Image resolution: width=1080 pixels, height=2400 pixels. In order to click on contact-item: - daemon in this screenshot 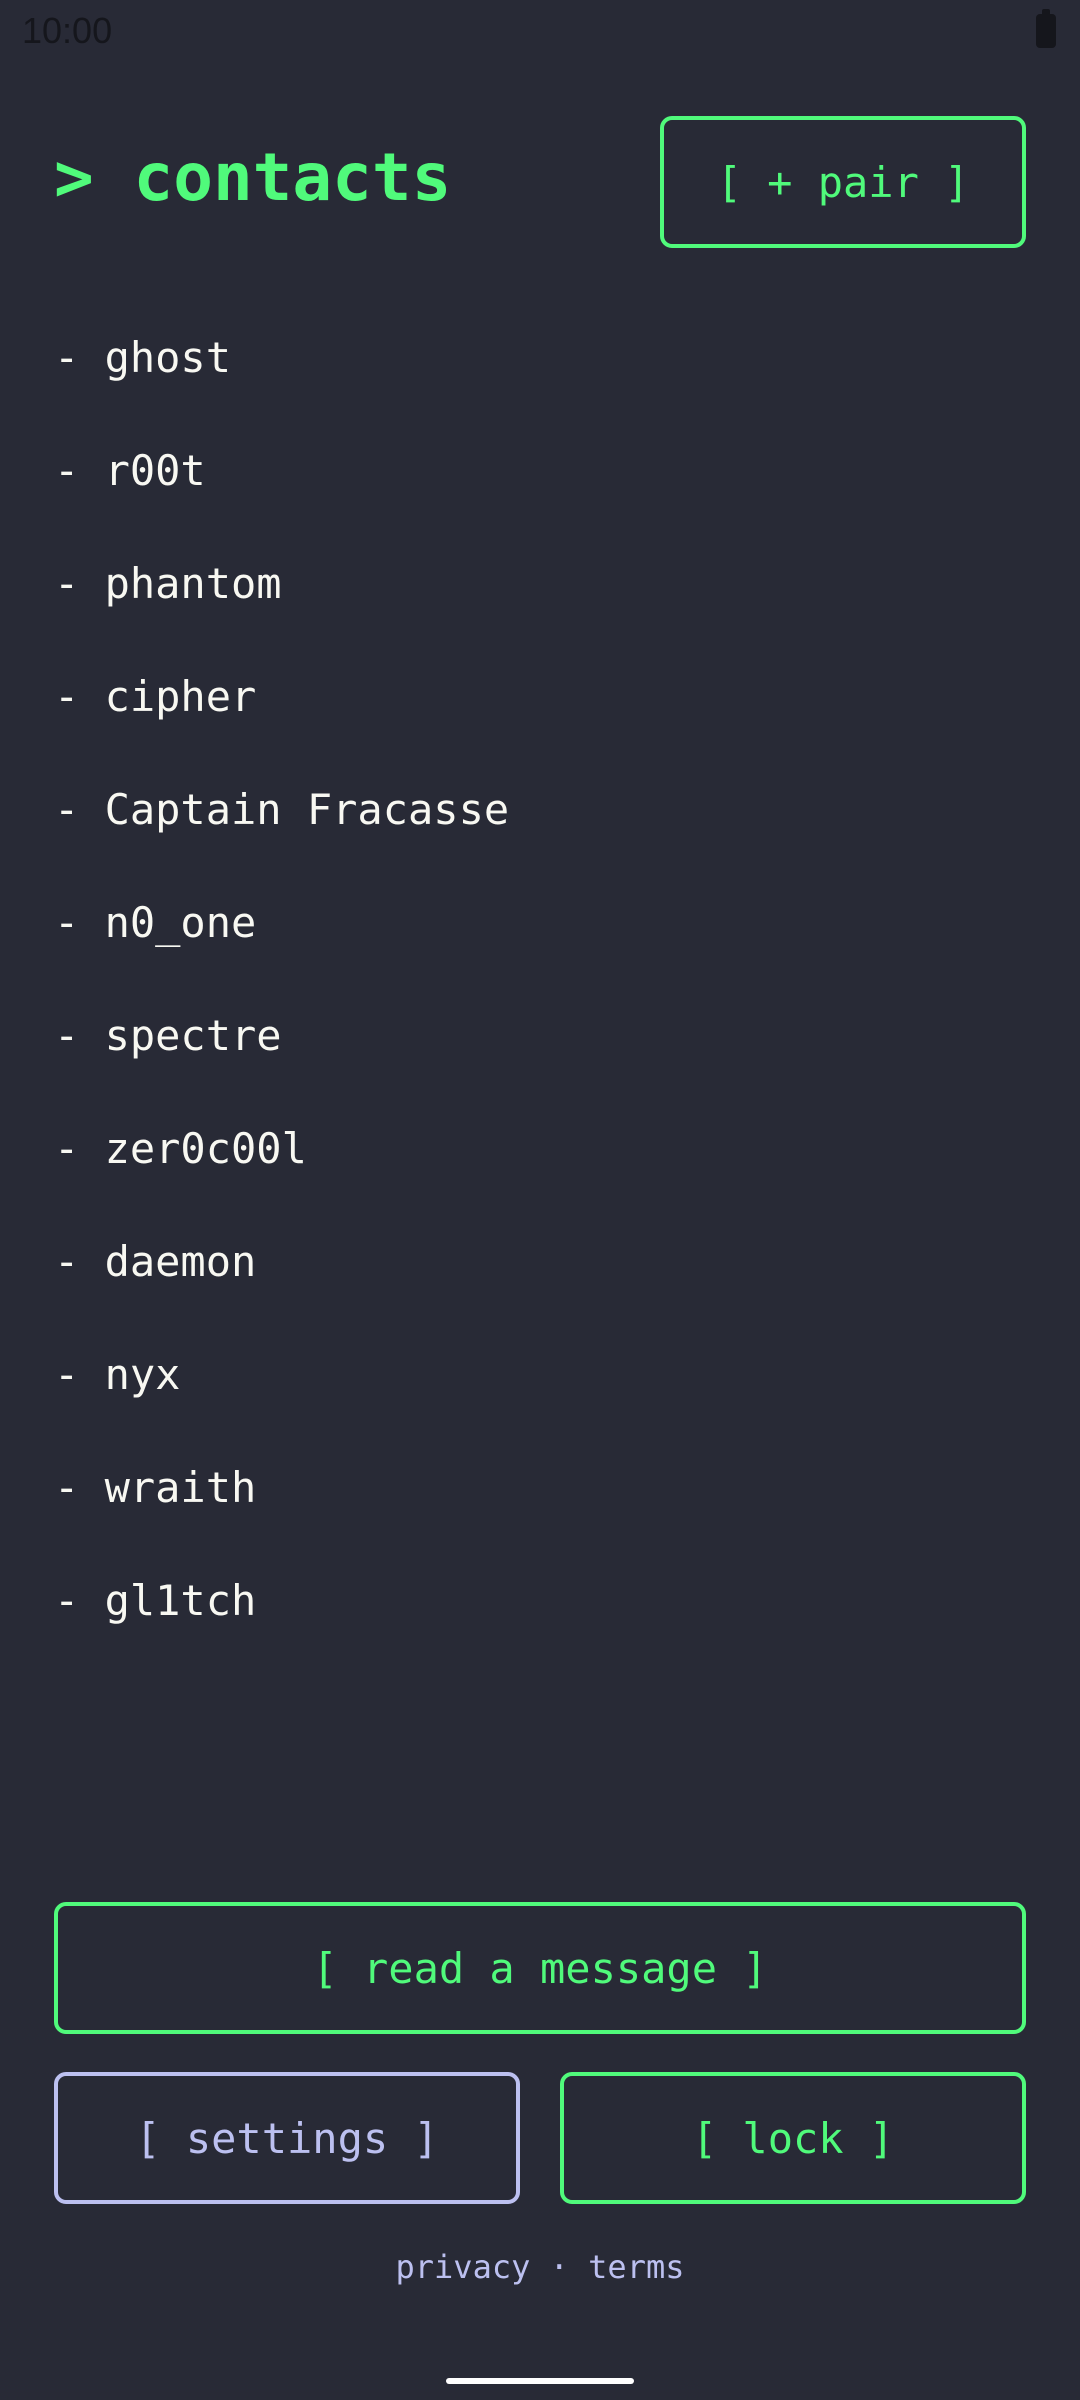, I will do `click(540, 1280)`.